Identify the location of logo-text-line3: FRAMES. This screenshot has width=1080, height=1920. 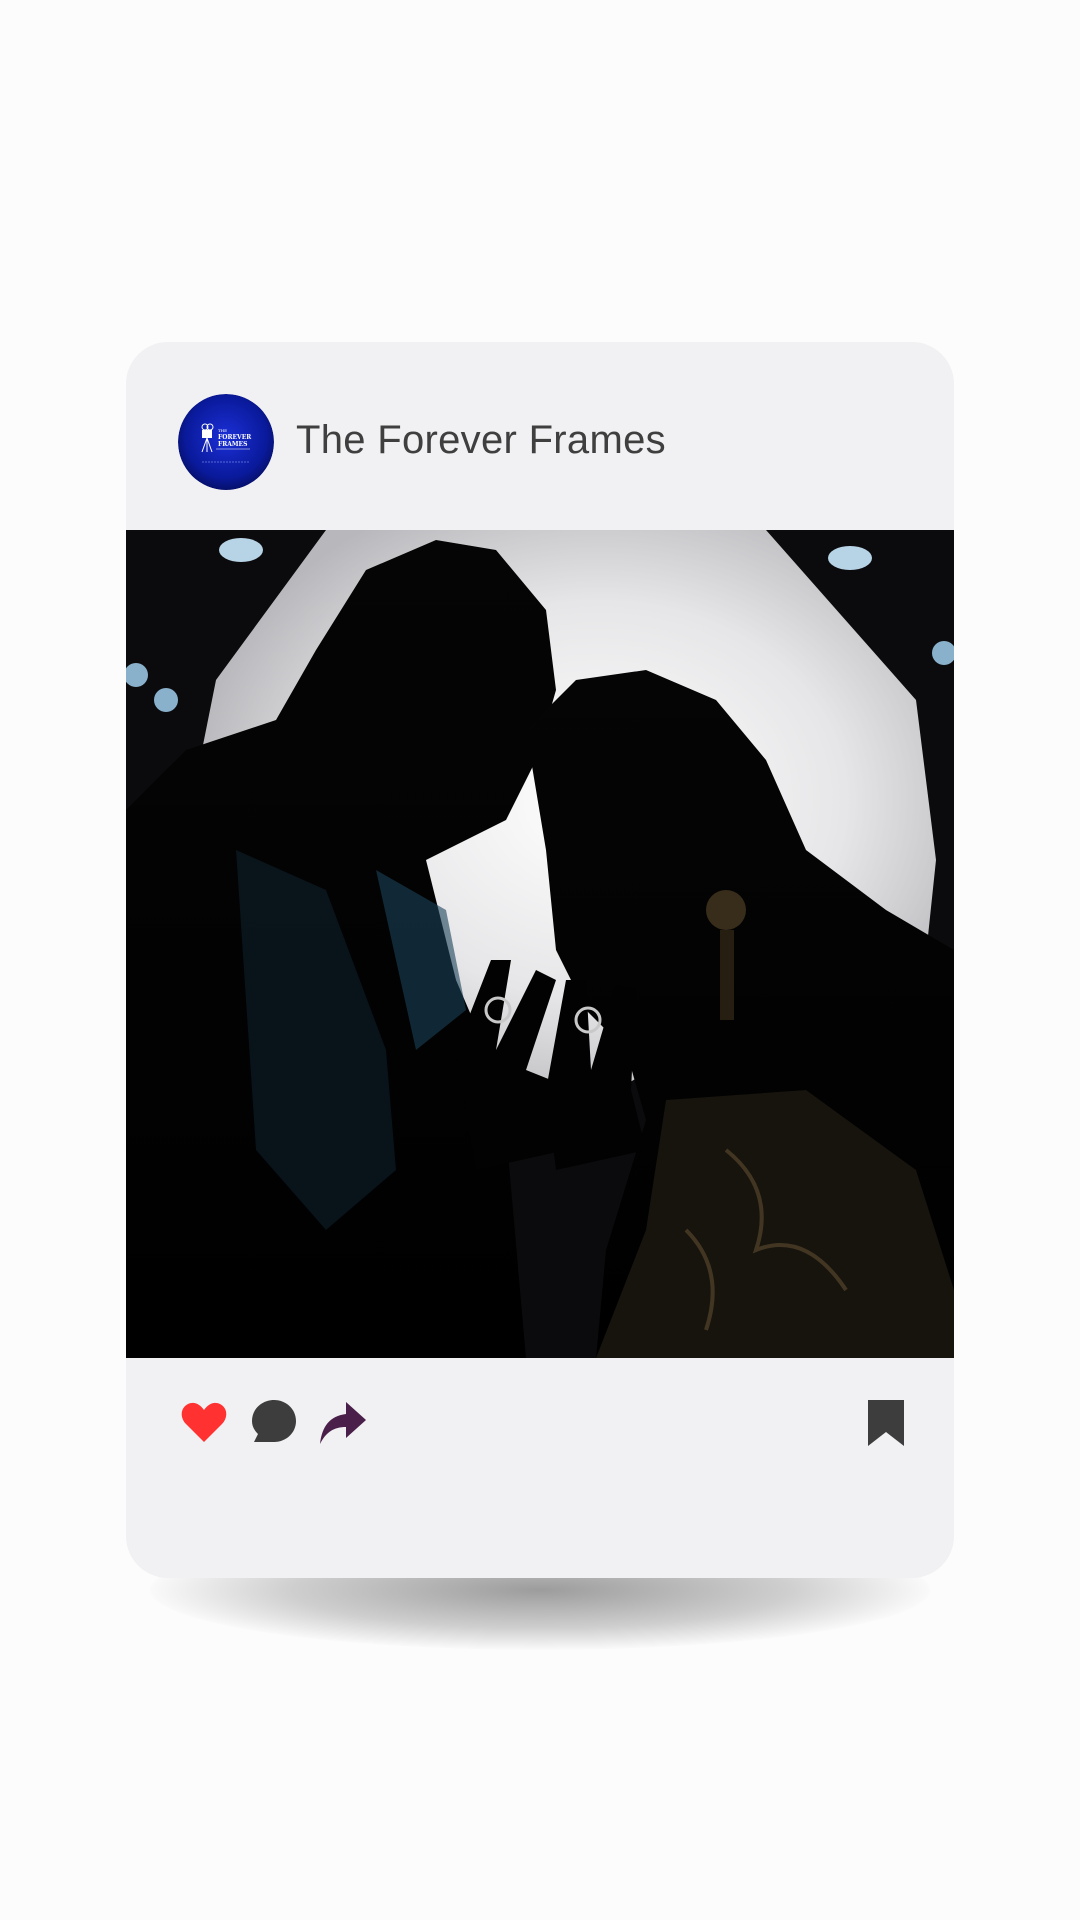
(232, 444).